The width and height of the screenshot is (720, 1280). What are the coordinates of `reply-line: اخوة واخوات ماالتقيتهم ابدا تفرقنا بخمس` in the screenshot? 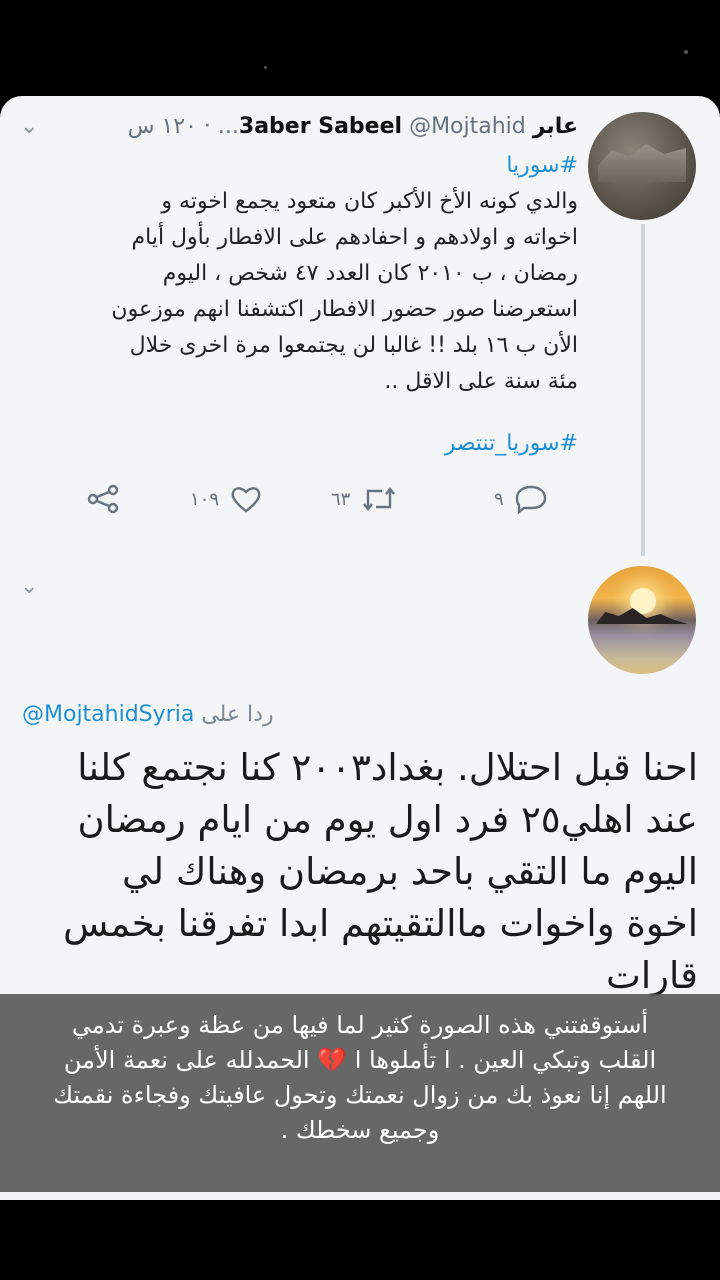 It's located at (380, 923).